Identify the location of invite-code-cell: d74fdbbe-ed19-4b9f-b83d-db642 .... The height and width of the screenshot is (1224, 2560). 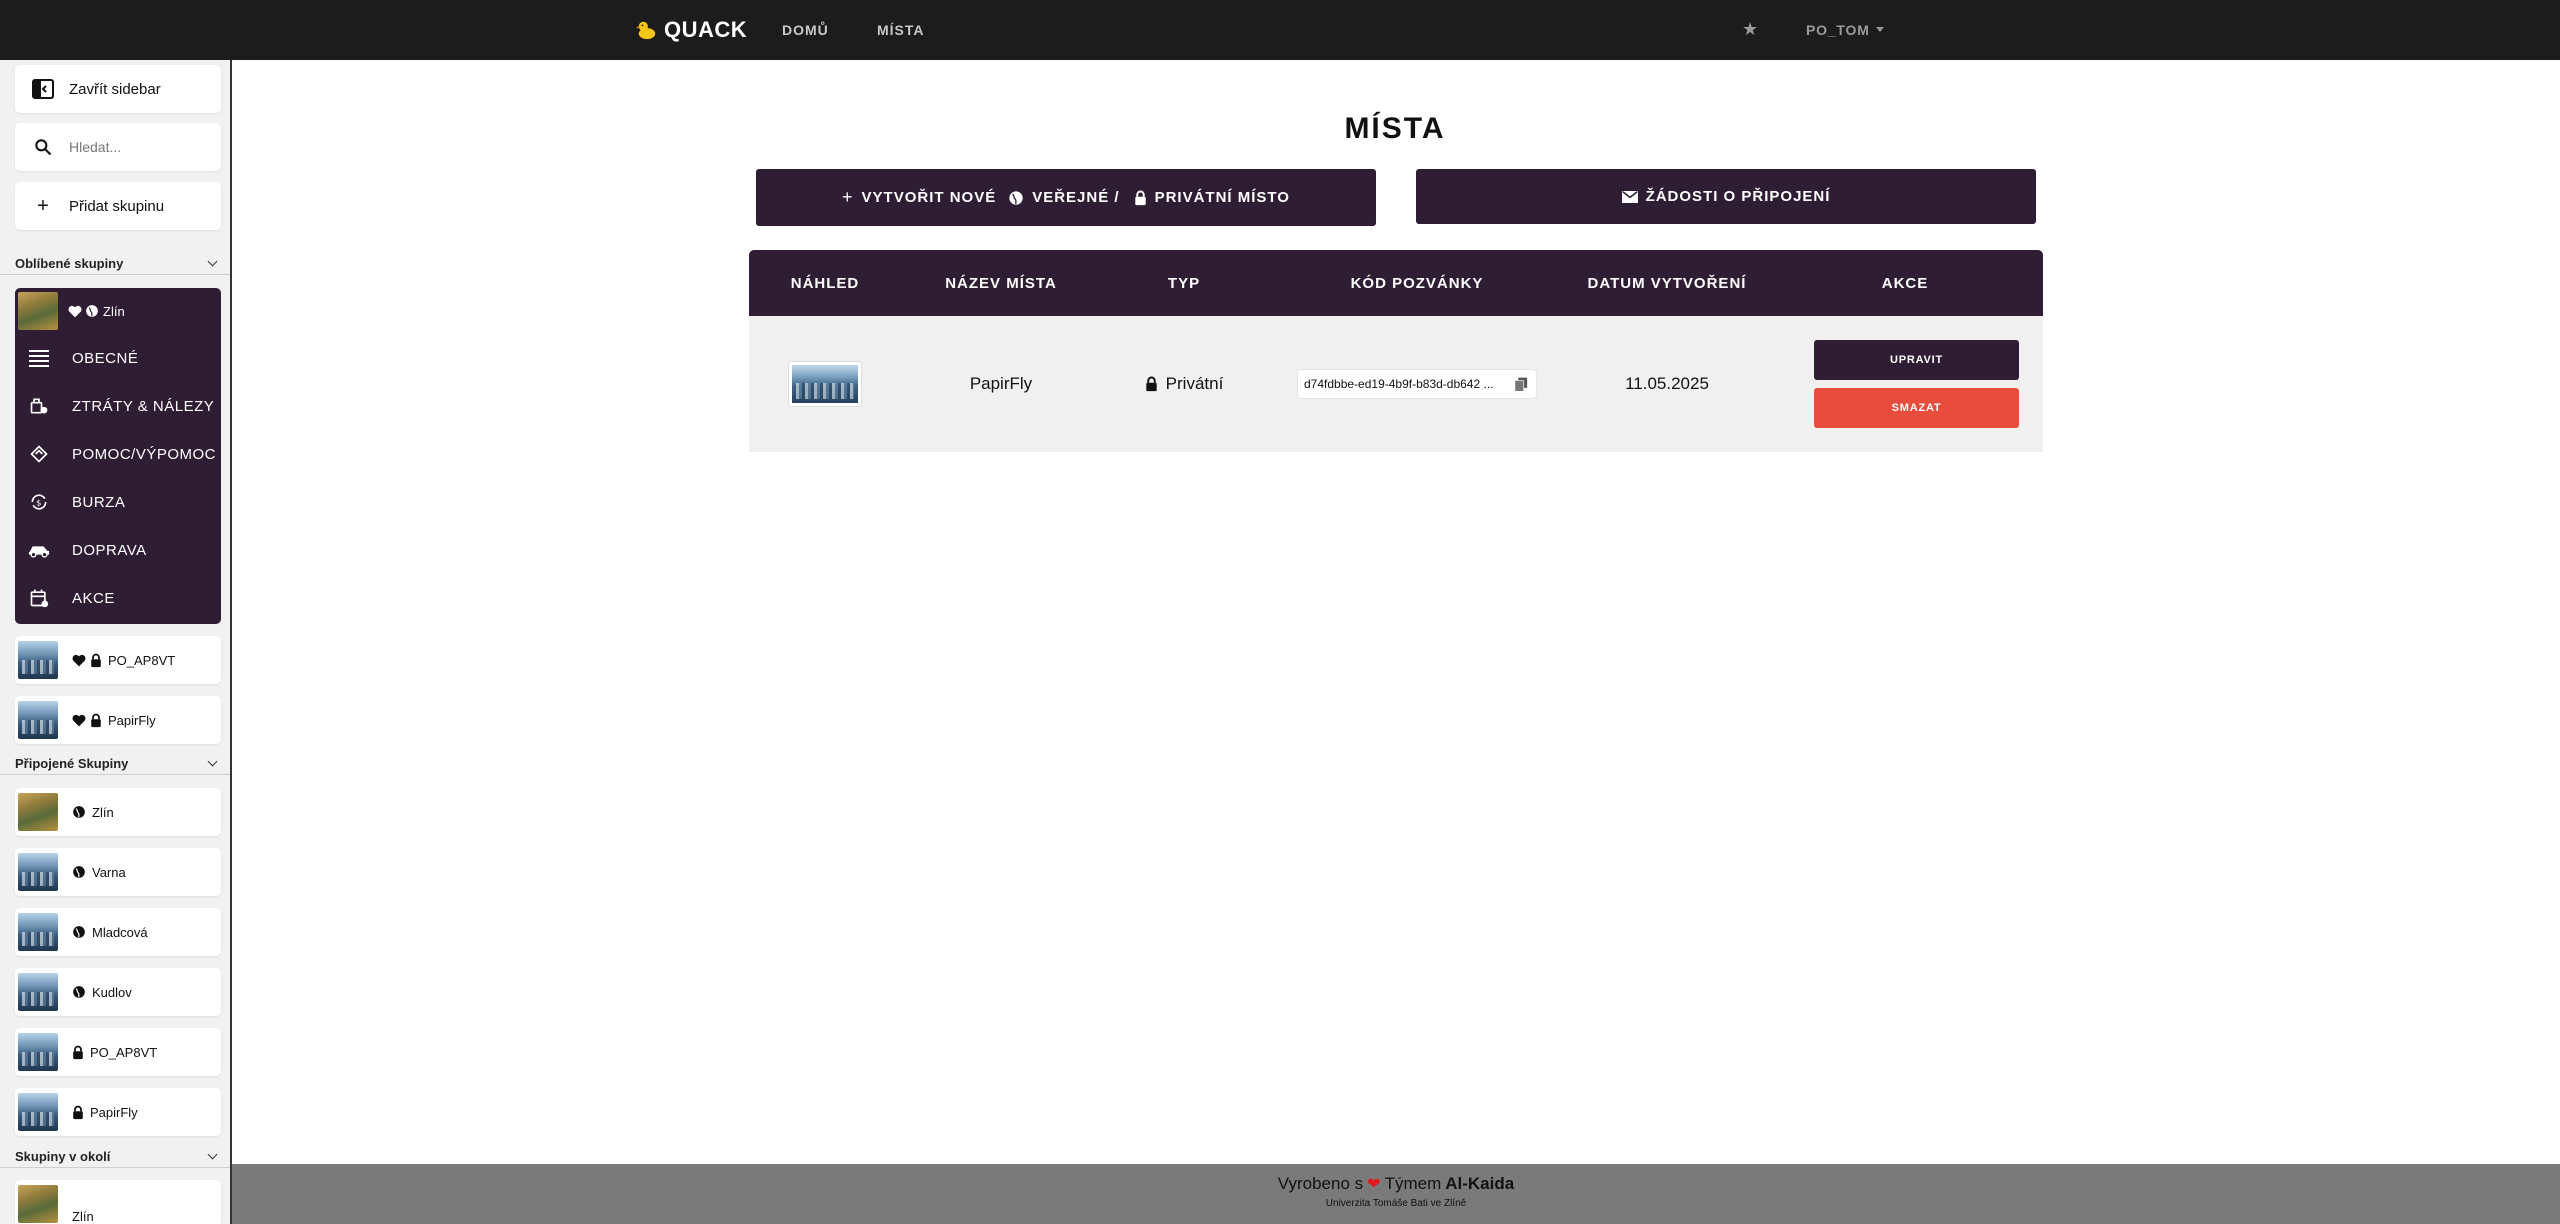
(1417, 384).